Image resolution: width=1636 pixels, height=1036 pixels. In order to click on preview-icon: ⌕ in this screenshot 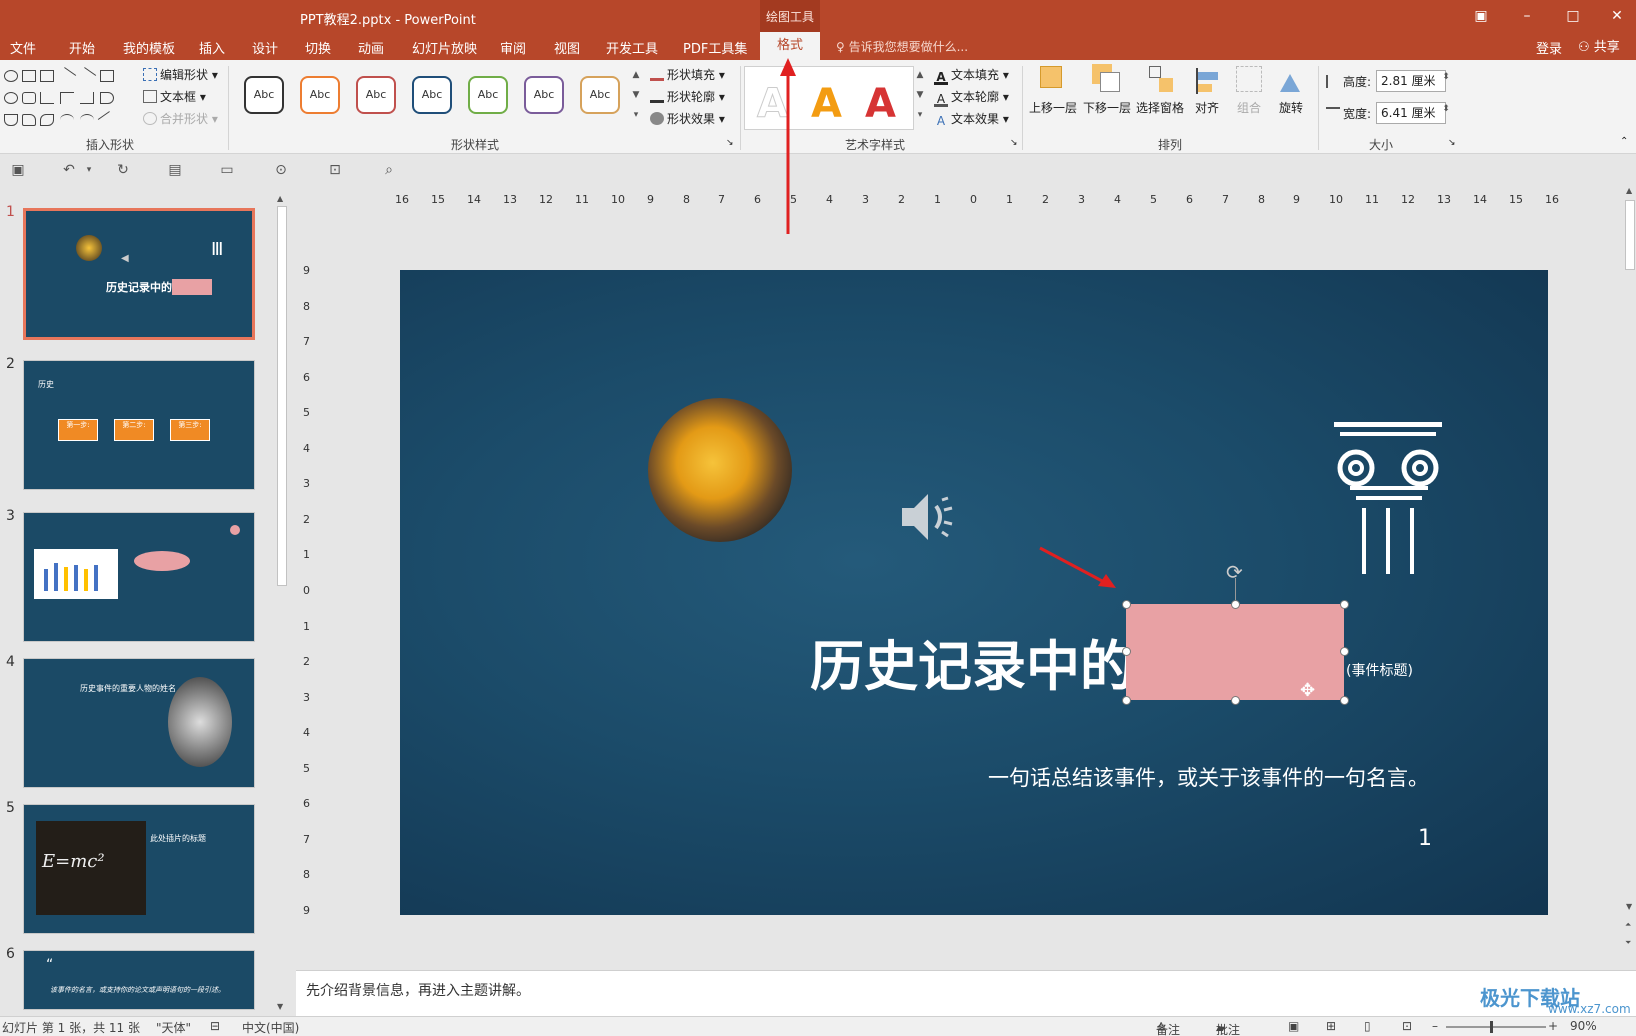, I will do `click(389, 170)`.